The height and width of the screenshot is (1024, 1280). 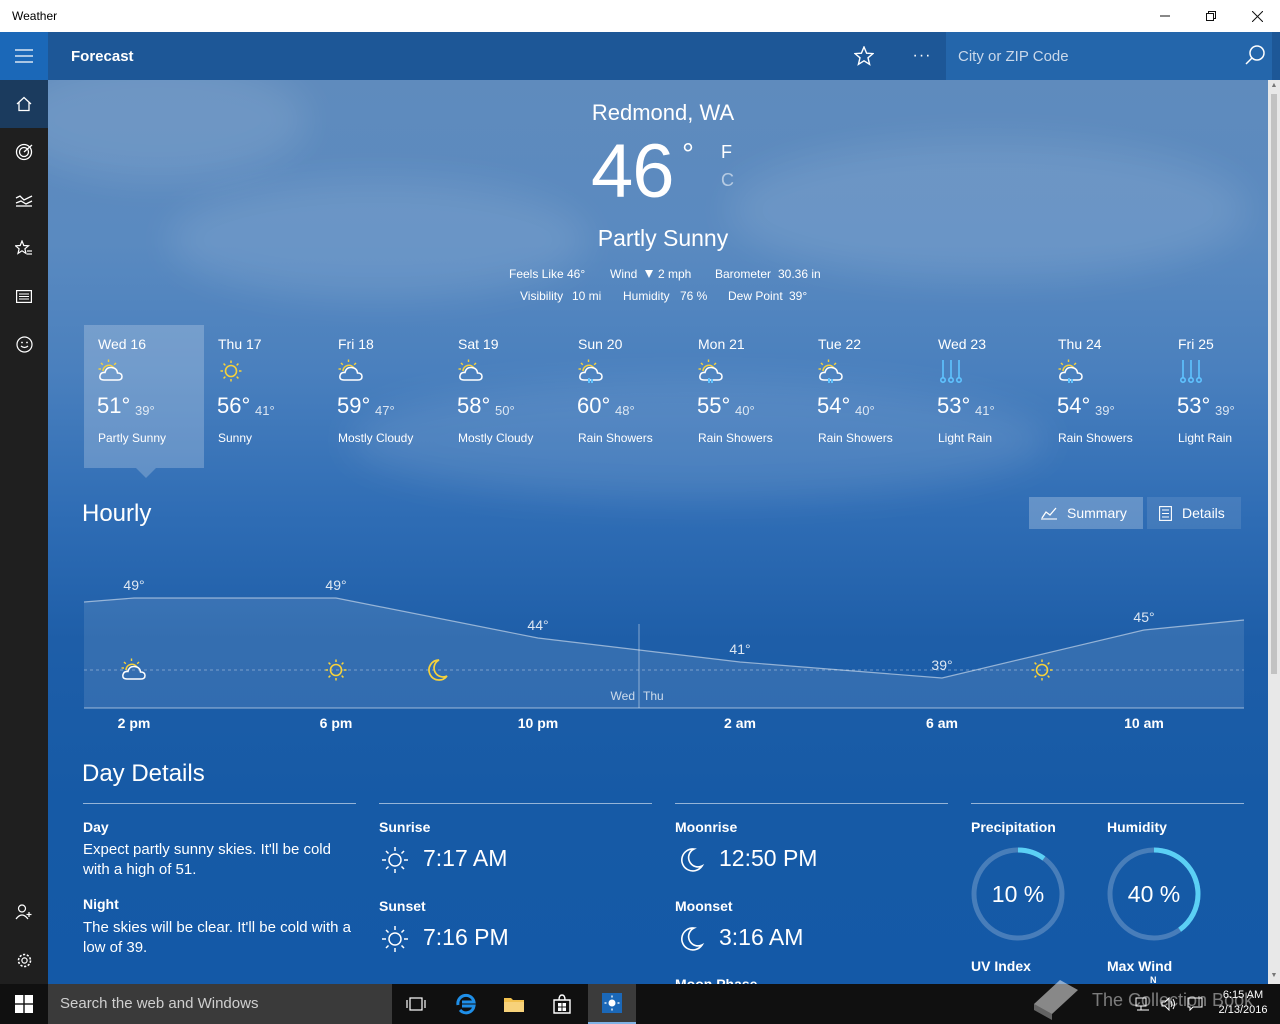 I want to click on scroll-up-icon: ▲, so click(x=1274, y=86).